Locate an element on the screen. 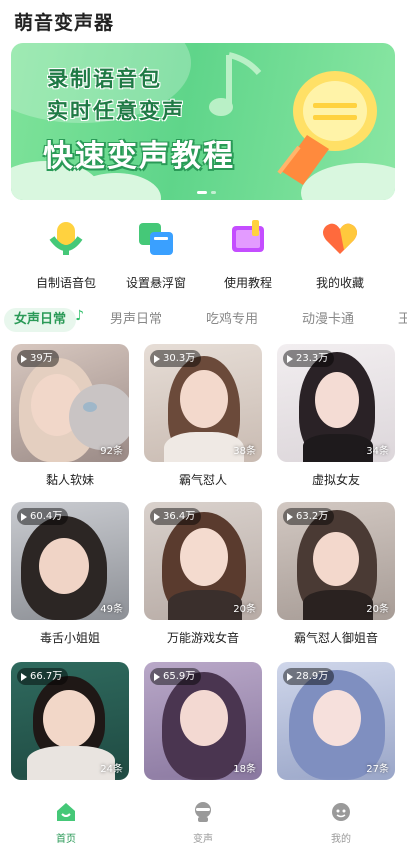  voice-change-icon is located at coordinates (203, 812).